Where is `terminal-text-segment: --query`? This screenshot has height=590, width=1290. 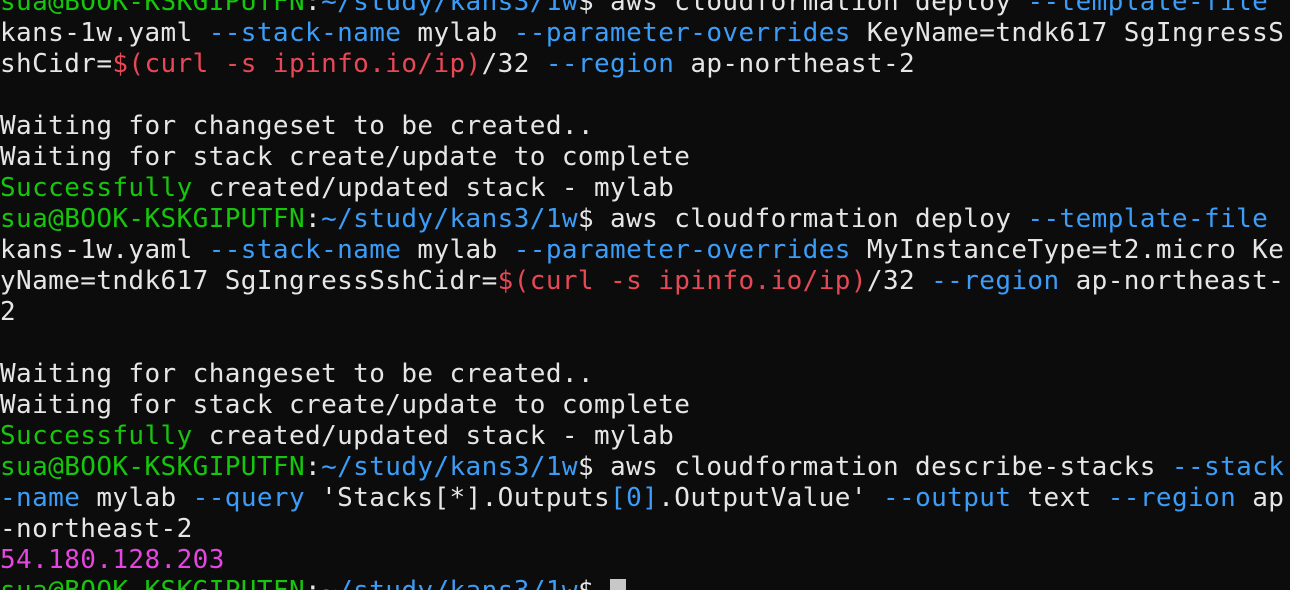 terminal-text-segment: --query is located at coordinates (249, 498).